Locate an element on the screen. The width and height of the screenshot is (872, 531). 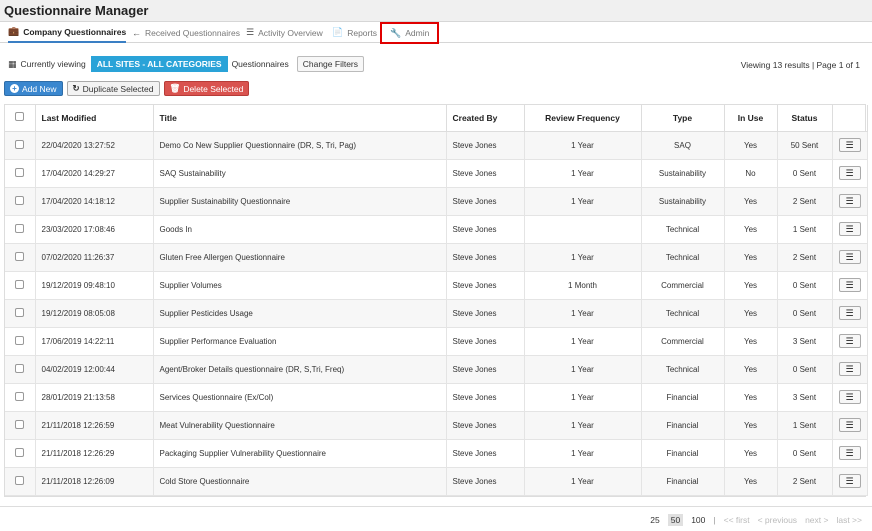
cell-title: SAQ Sustainability is located at coordinates (300, 173).